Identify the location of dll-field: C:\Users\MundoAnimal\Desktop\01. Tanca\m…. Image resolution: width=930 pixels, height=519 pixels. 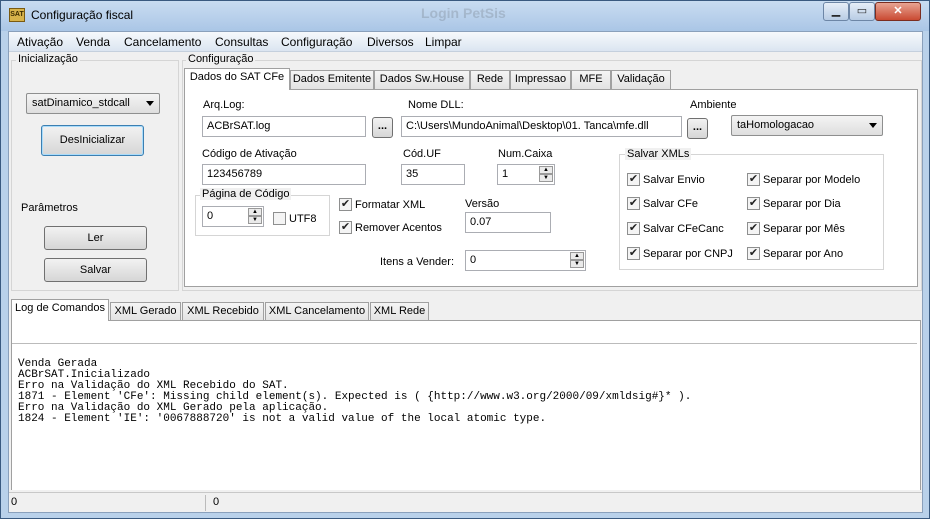
(541, 126).